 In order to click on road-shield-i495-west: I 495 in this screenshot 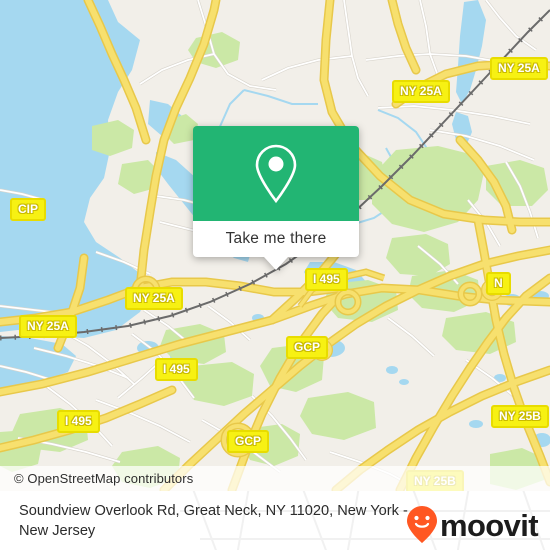, I will do `click(78, 421)`.